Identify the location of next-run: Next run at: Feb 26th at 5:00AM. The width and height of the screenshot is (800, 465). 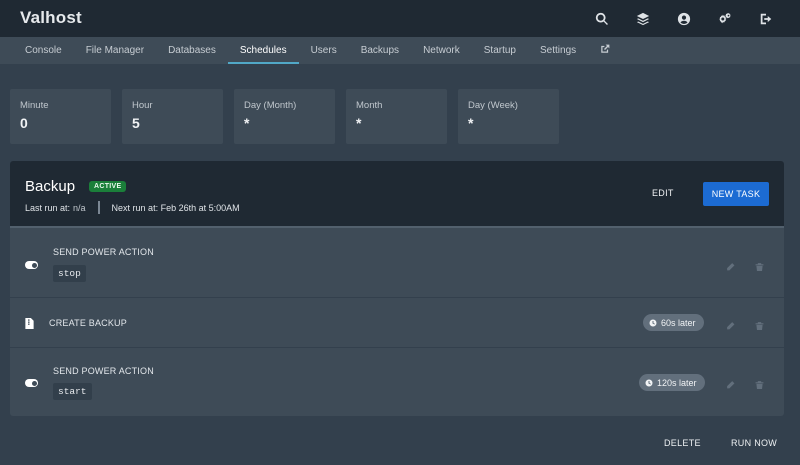
(175, 207).